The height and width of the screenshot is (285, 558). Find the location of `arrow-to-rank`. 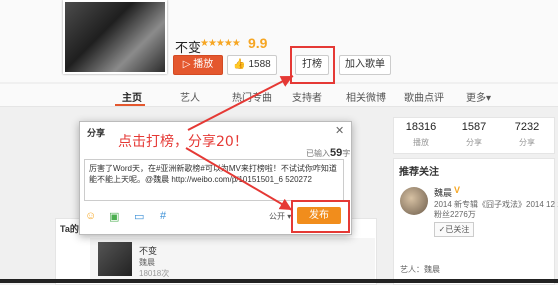

arrow-to-rank is located at coordinates (240, 103).